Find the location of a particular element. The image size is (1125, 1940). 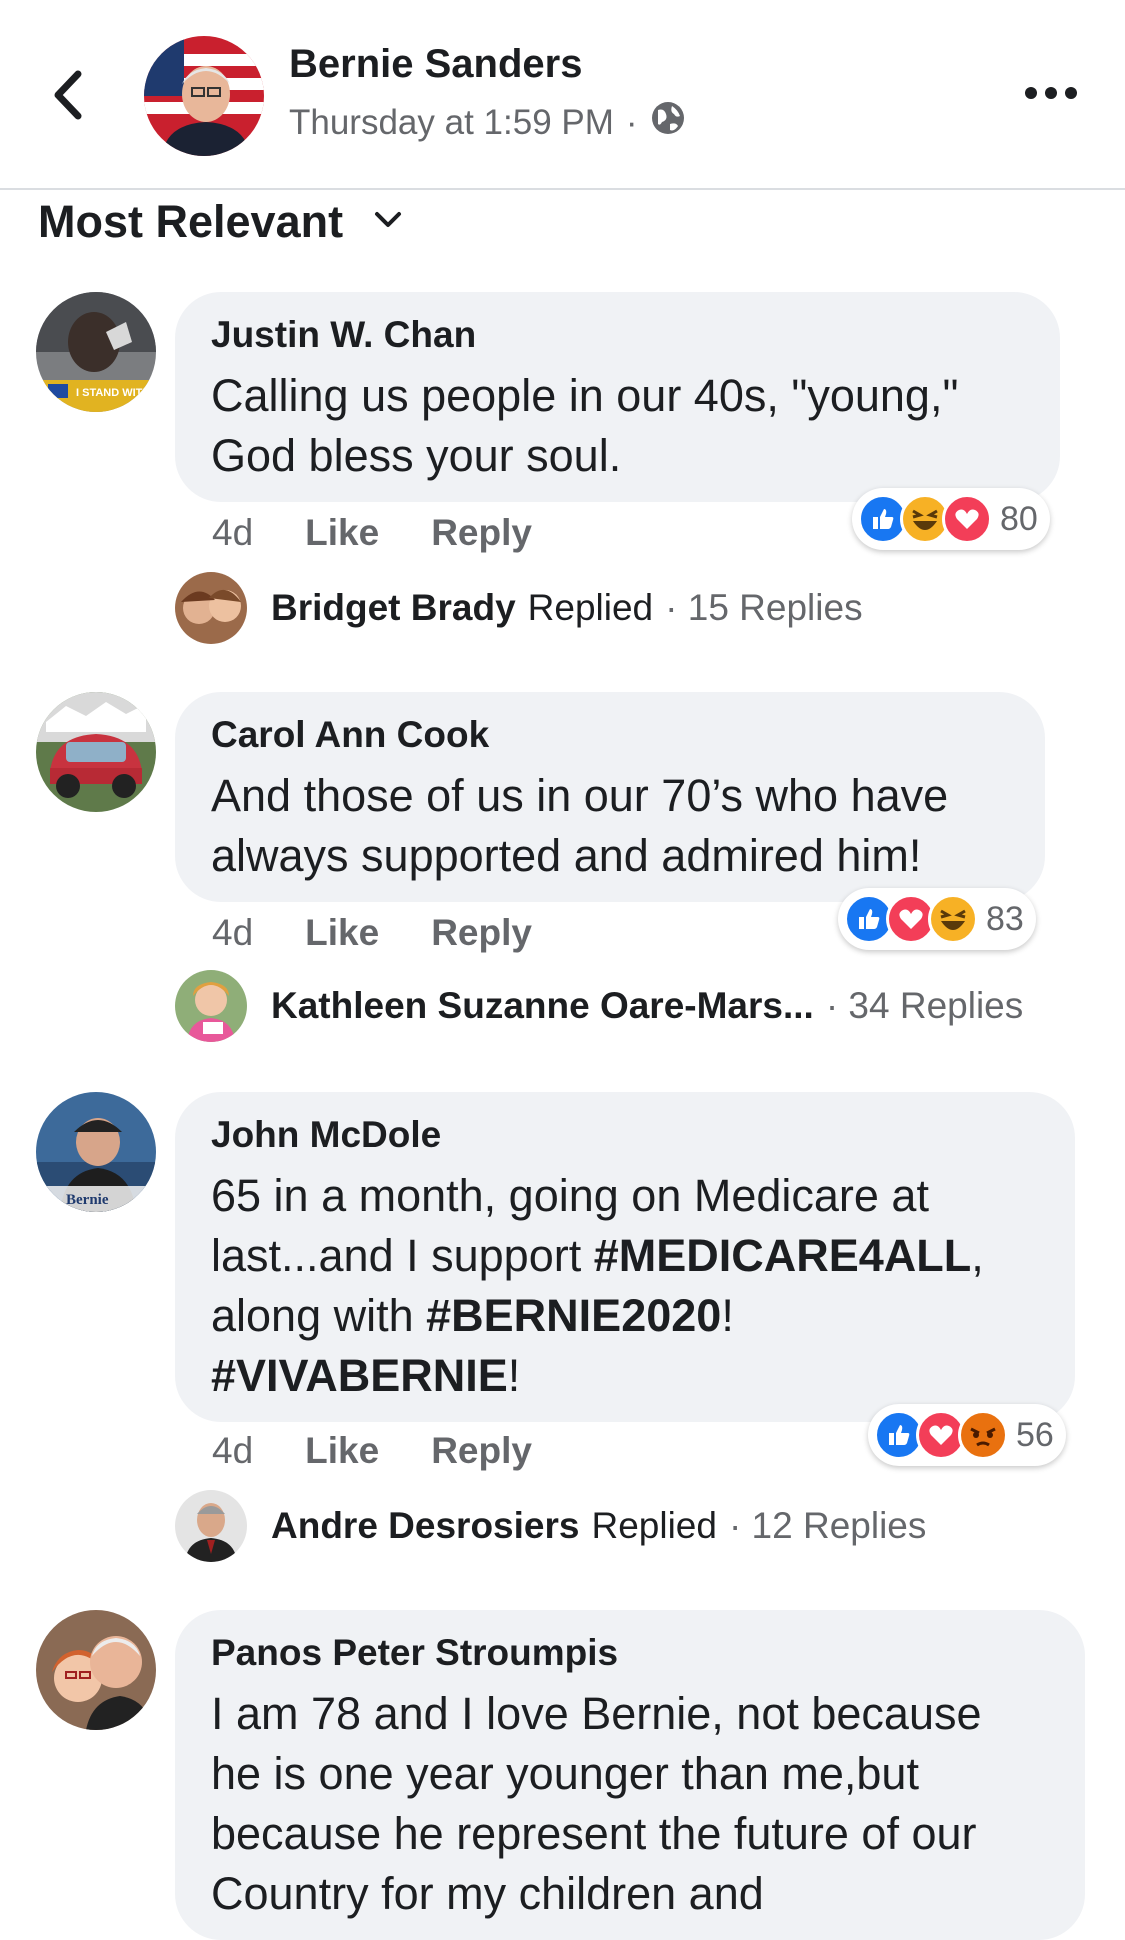

globe-icon is located at coordinates (668, 122).